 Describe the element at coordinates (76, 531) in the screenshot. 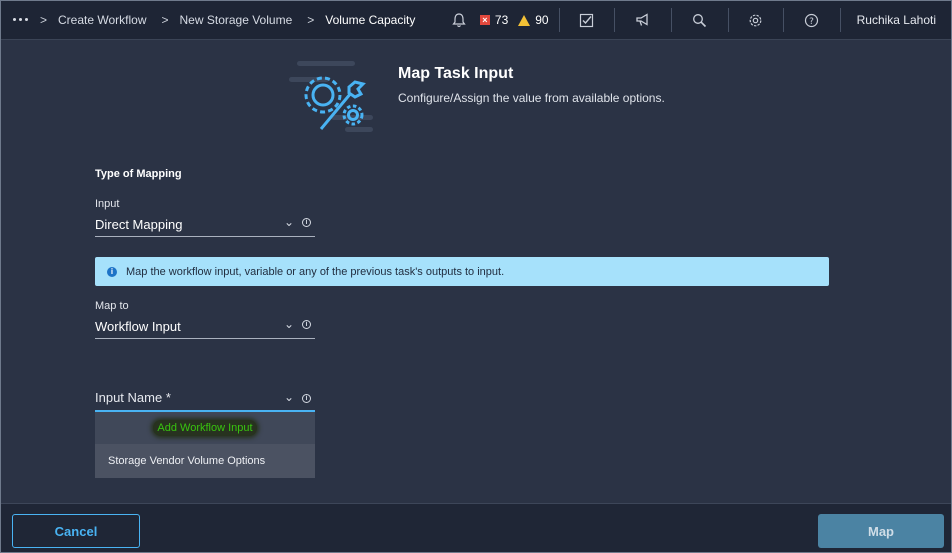

I see `cancel-button: Cancel` at that location.